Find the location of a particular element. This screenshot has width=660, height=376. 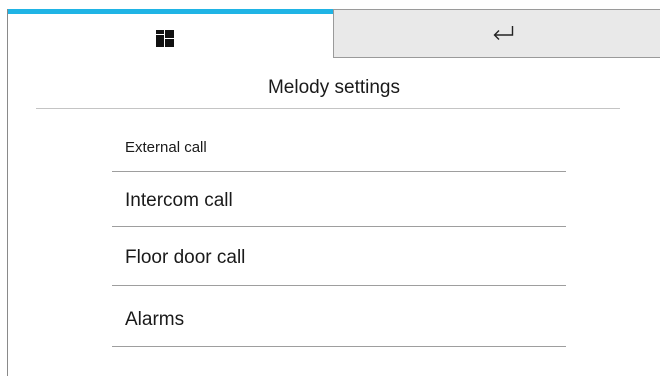

menu-item-external-call: External call is located at coordinates (339, 148).